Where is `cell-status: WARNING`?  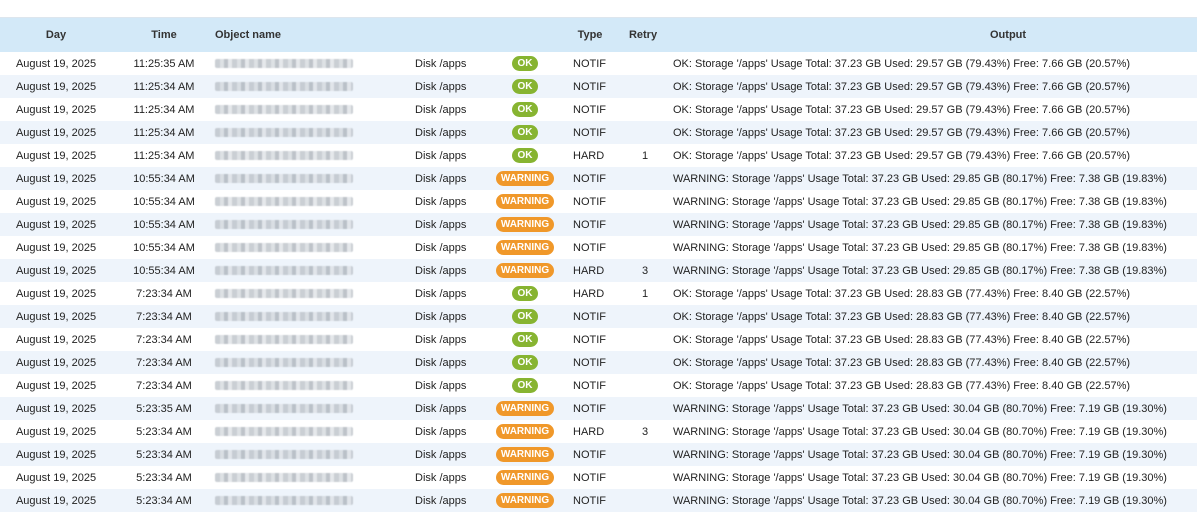
cell-status: WARNING is located at coordinates (525, 477).